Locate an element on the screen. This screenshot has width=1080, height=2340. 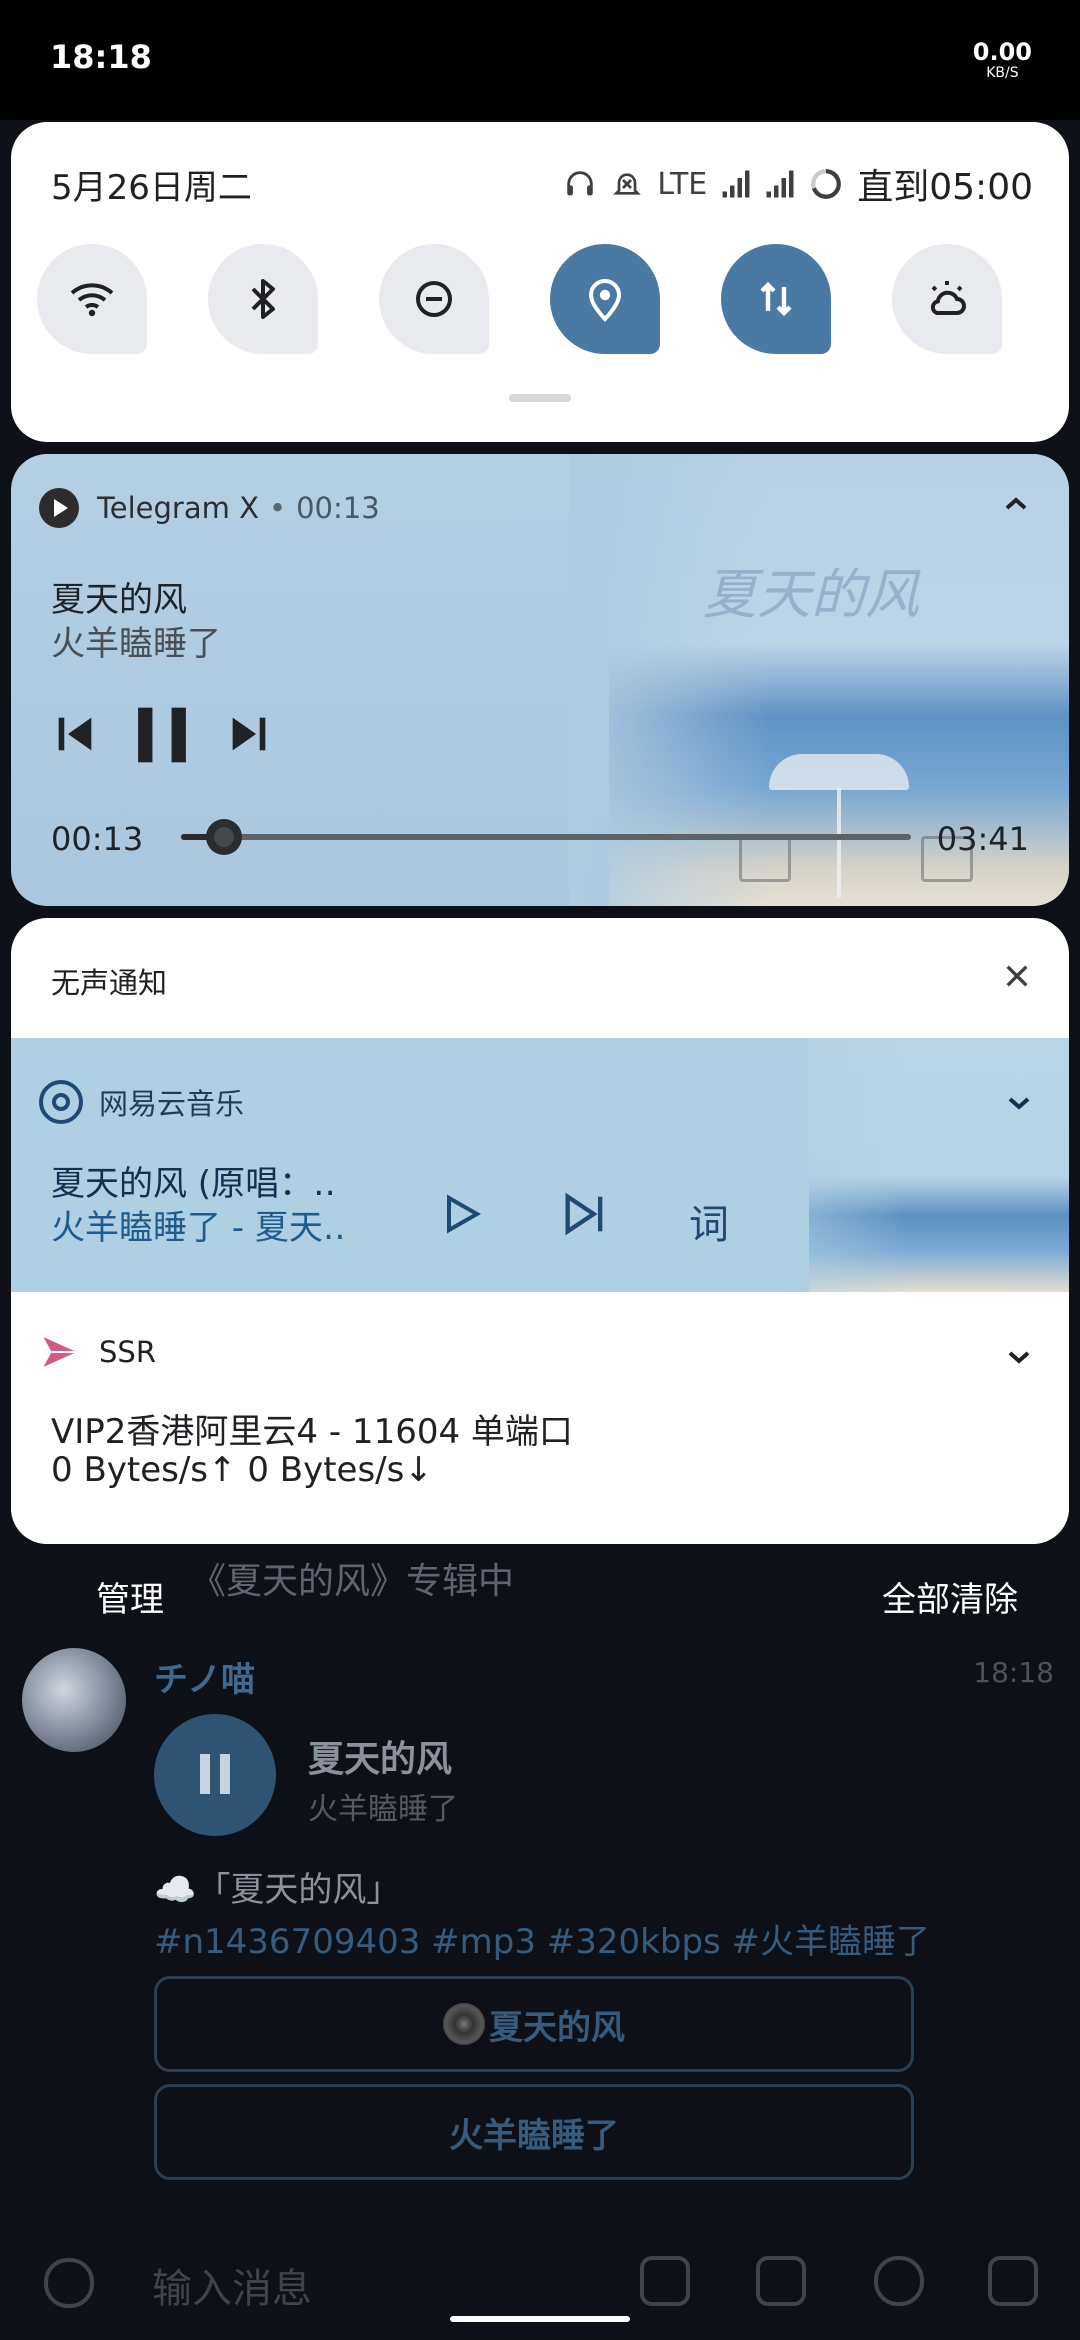
battery-ring-icon is located at coordinates (826, 184).